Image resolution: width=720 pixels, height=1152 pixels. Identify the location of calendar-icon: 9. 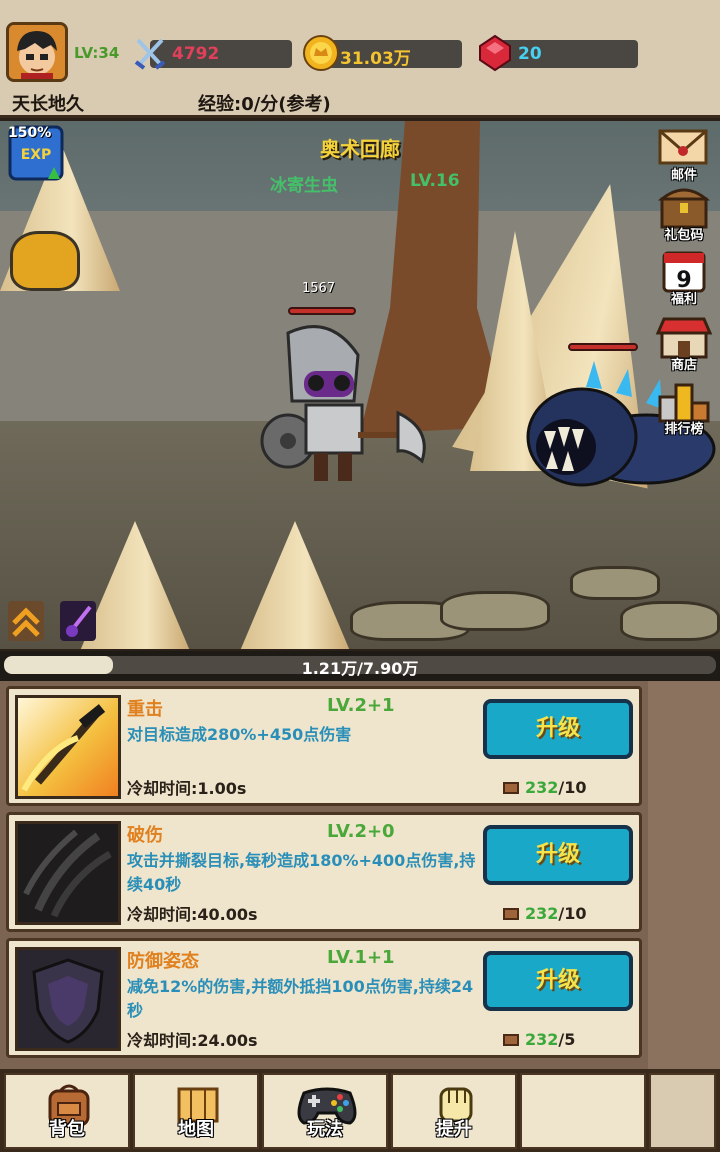
(684, 272).